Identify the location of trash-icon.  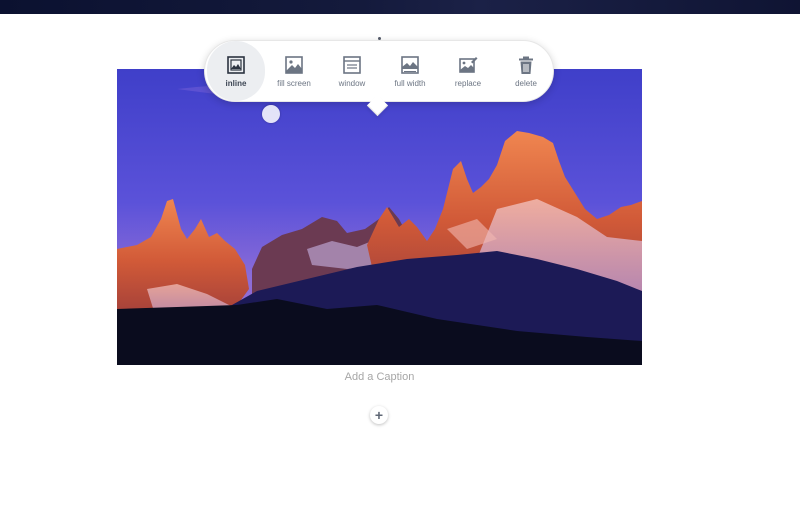
(526, 65).